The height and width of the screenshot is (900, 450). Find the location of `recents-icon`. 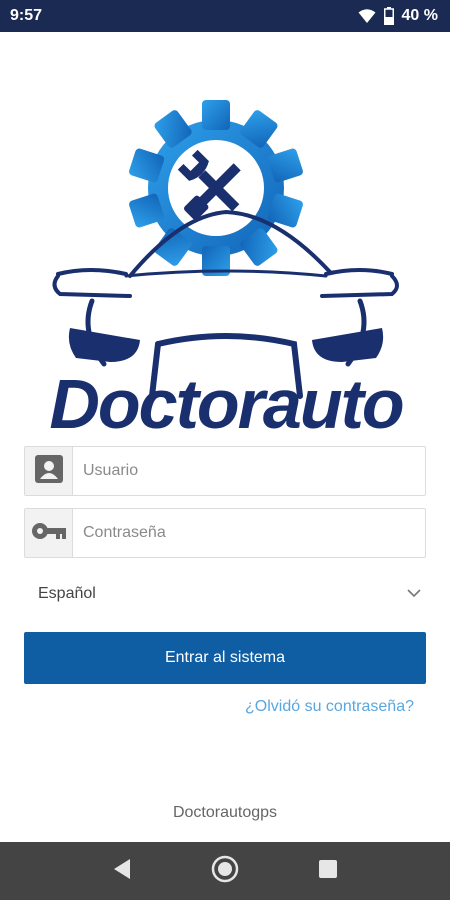

recents-icon is located at coordinates (328, 871).